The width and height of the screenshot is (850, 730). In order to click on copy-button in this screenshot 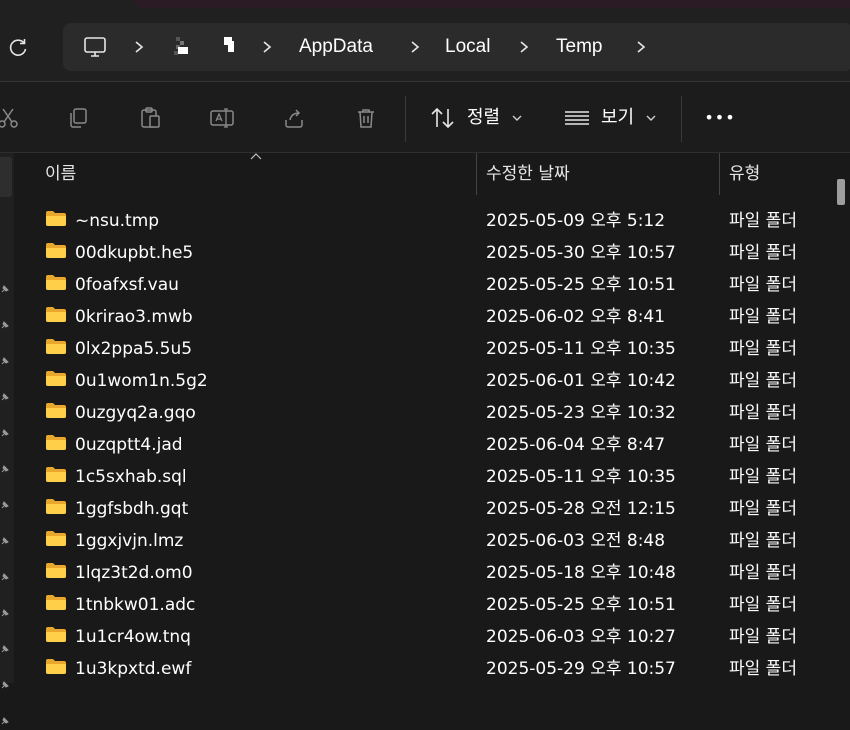, I will do `click(78, 118)`.